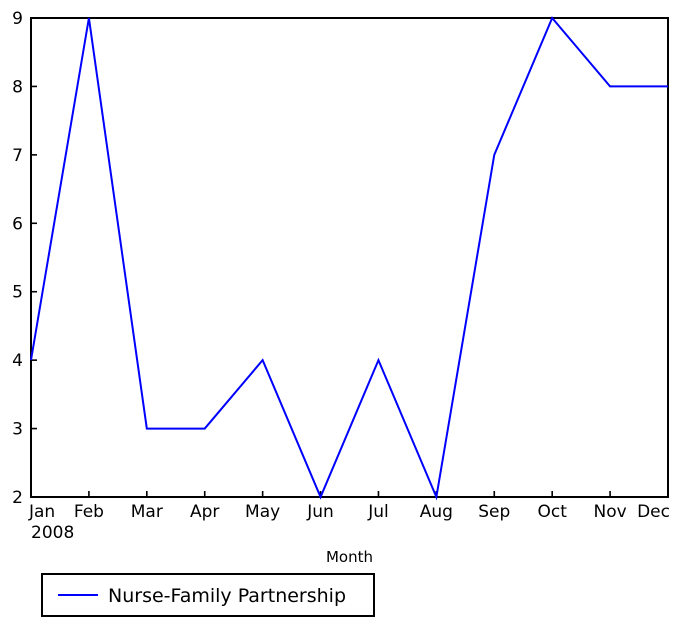  Describe the element at coordinates (653, 512) in the screenshot. I see `x-tick-label: Dec` at that location.